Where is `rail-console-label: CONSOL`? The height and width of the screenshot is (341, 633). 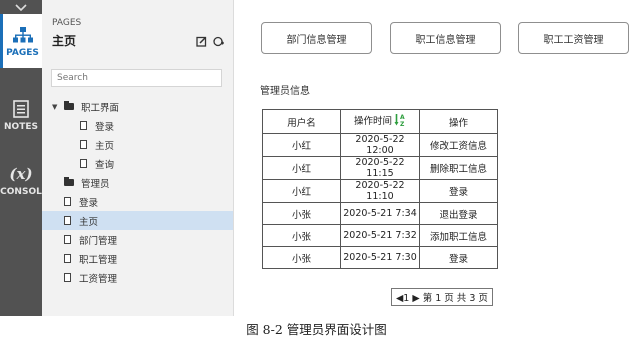
rail-console-label: CONSOL is located at coordinates (21, 192).